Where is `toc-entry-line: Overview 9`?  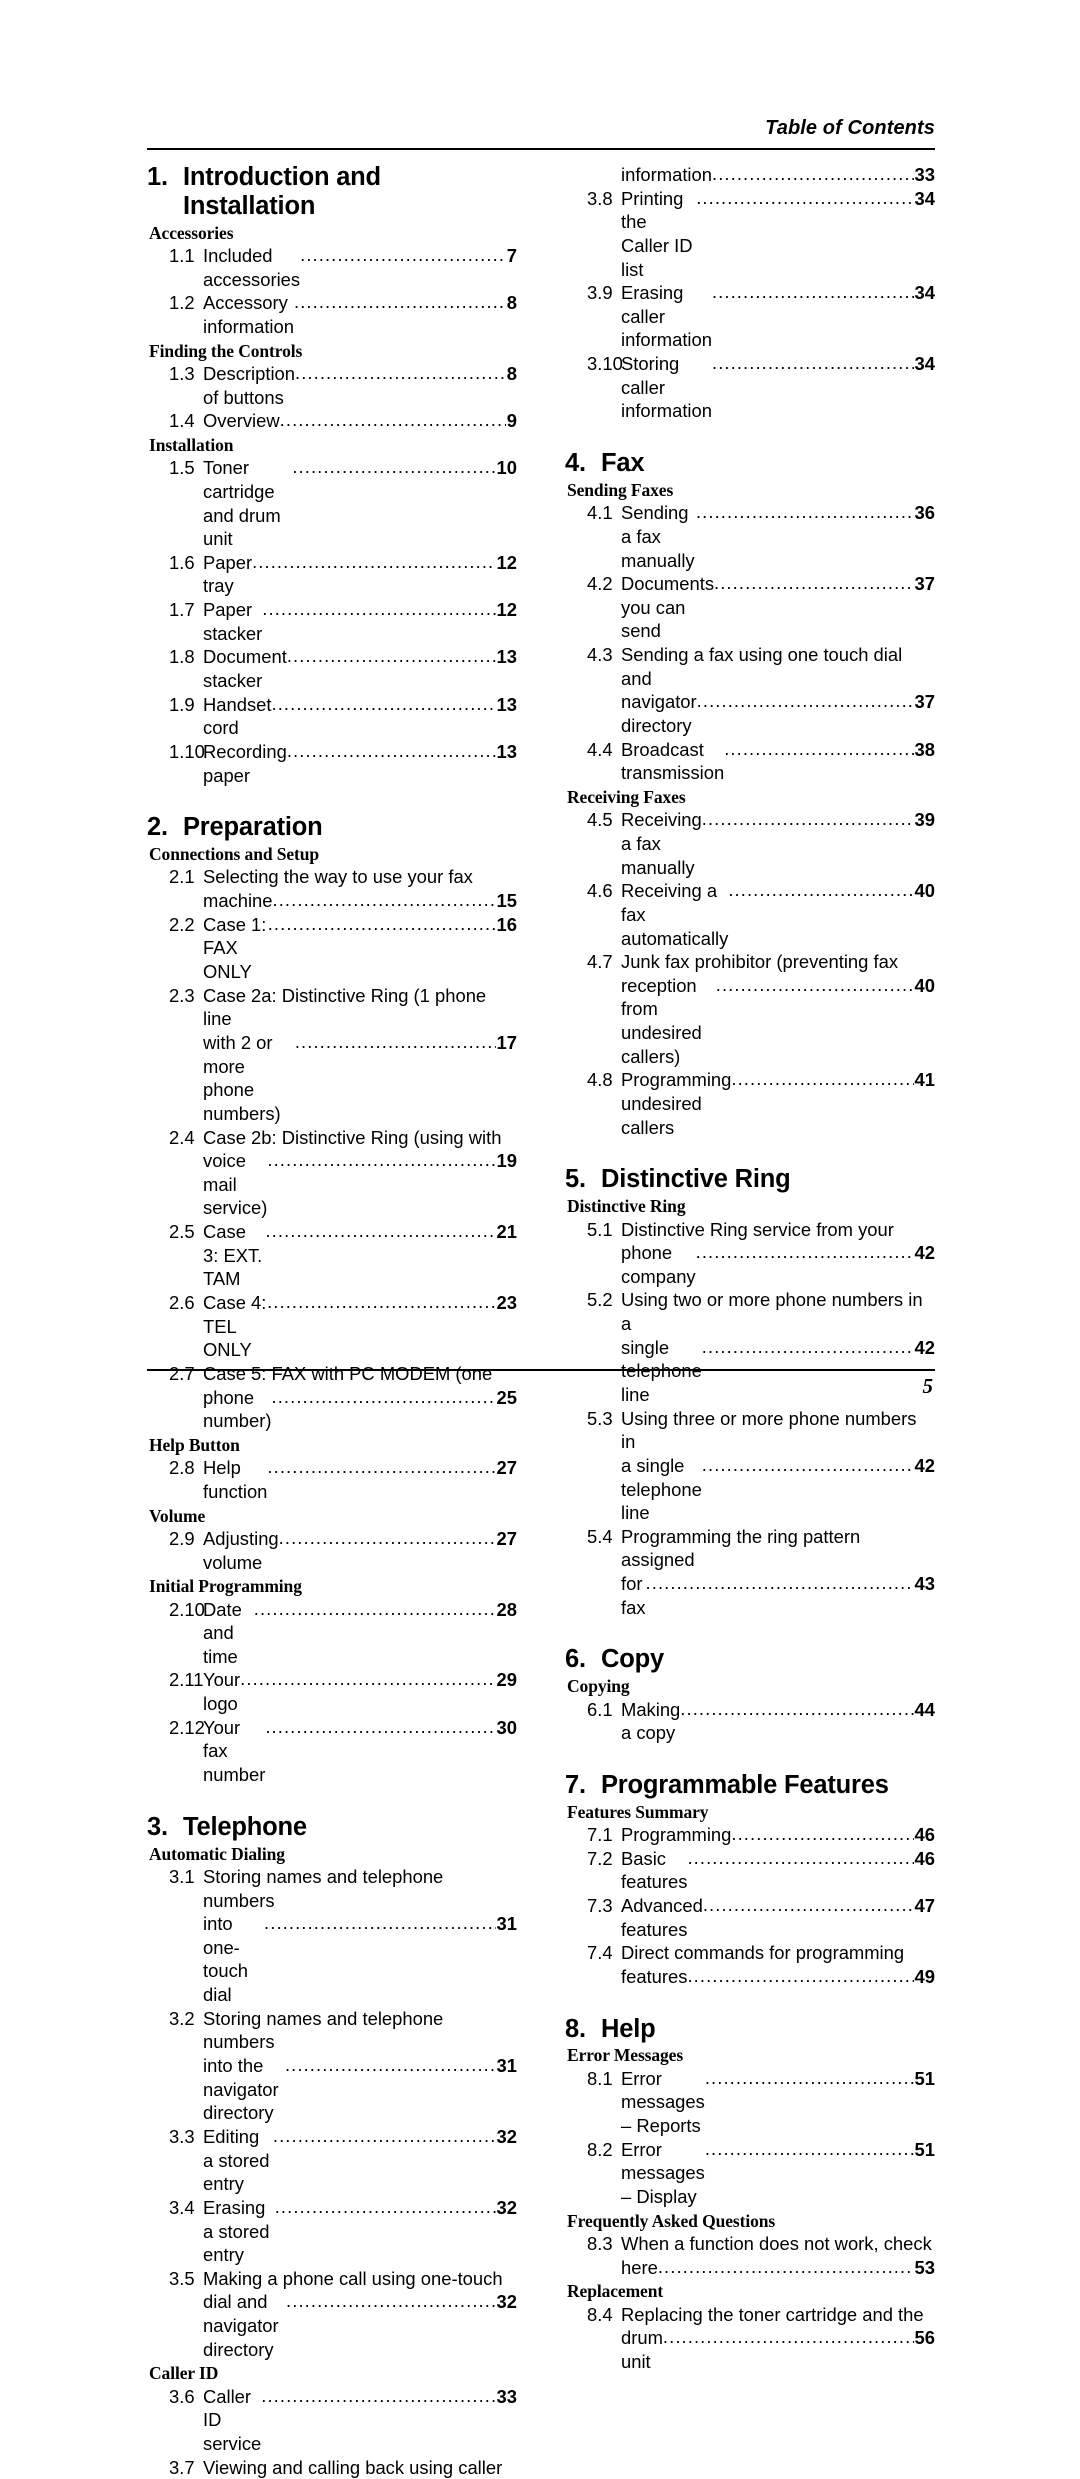 toc-entry-line: Overview 9 is located at coordinates (360, 421).